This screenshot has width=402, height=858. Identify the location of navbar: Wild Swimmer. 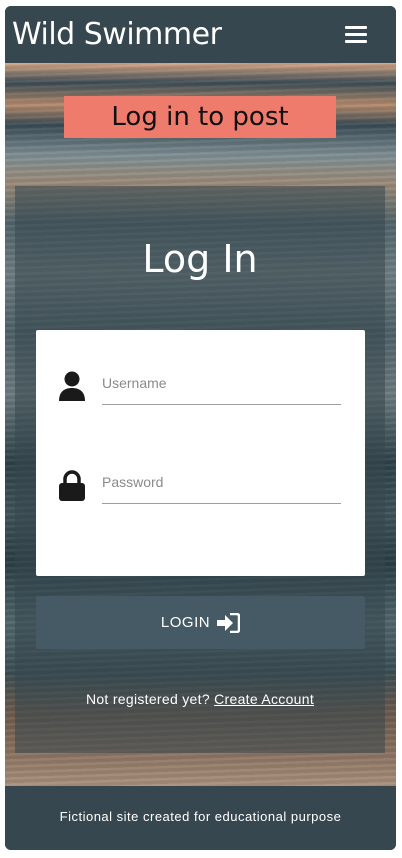
(200, 34).